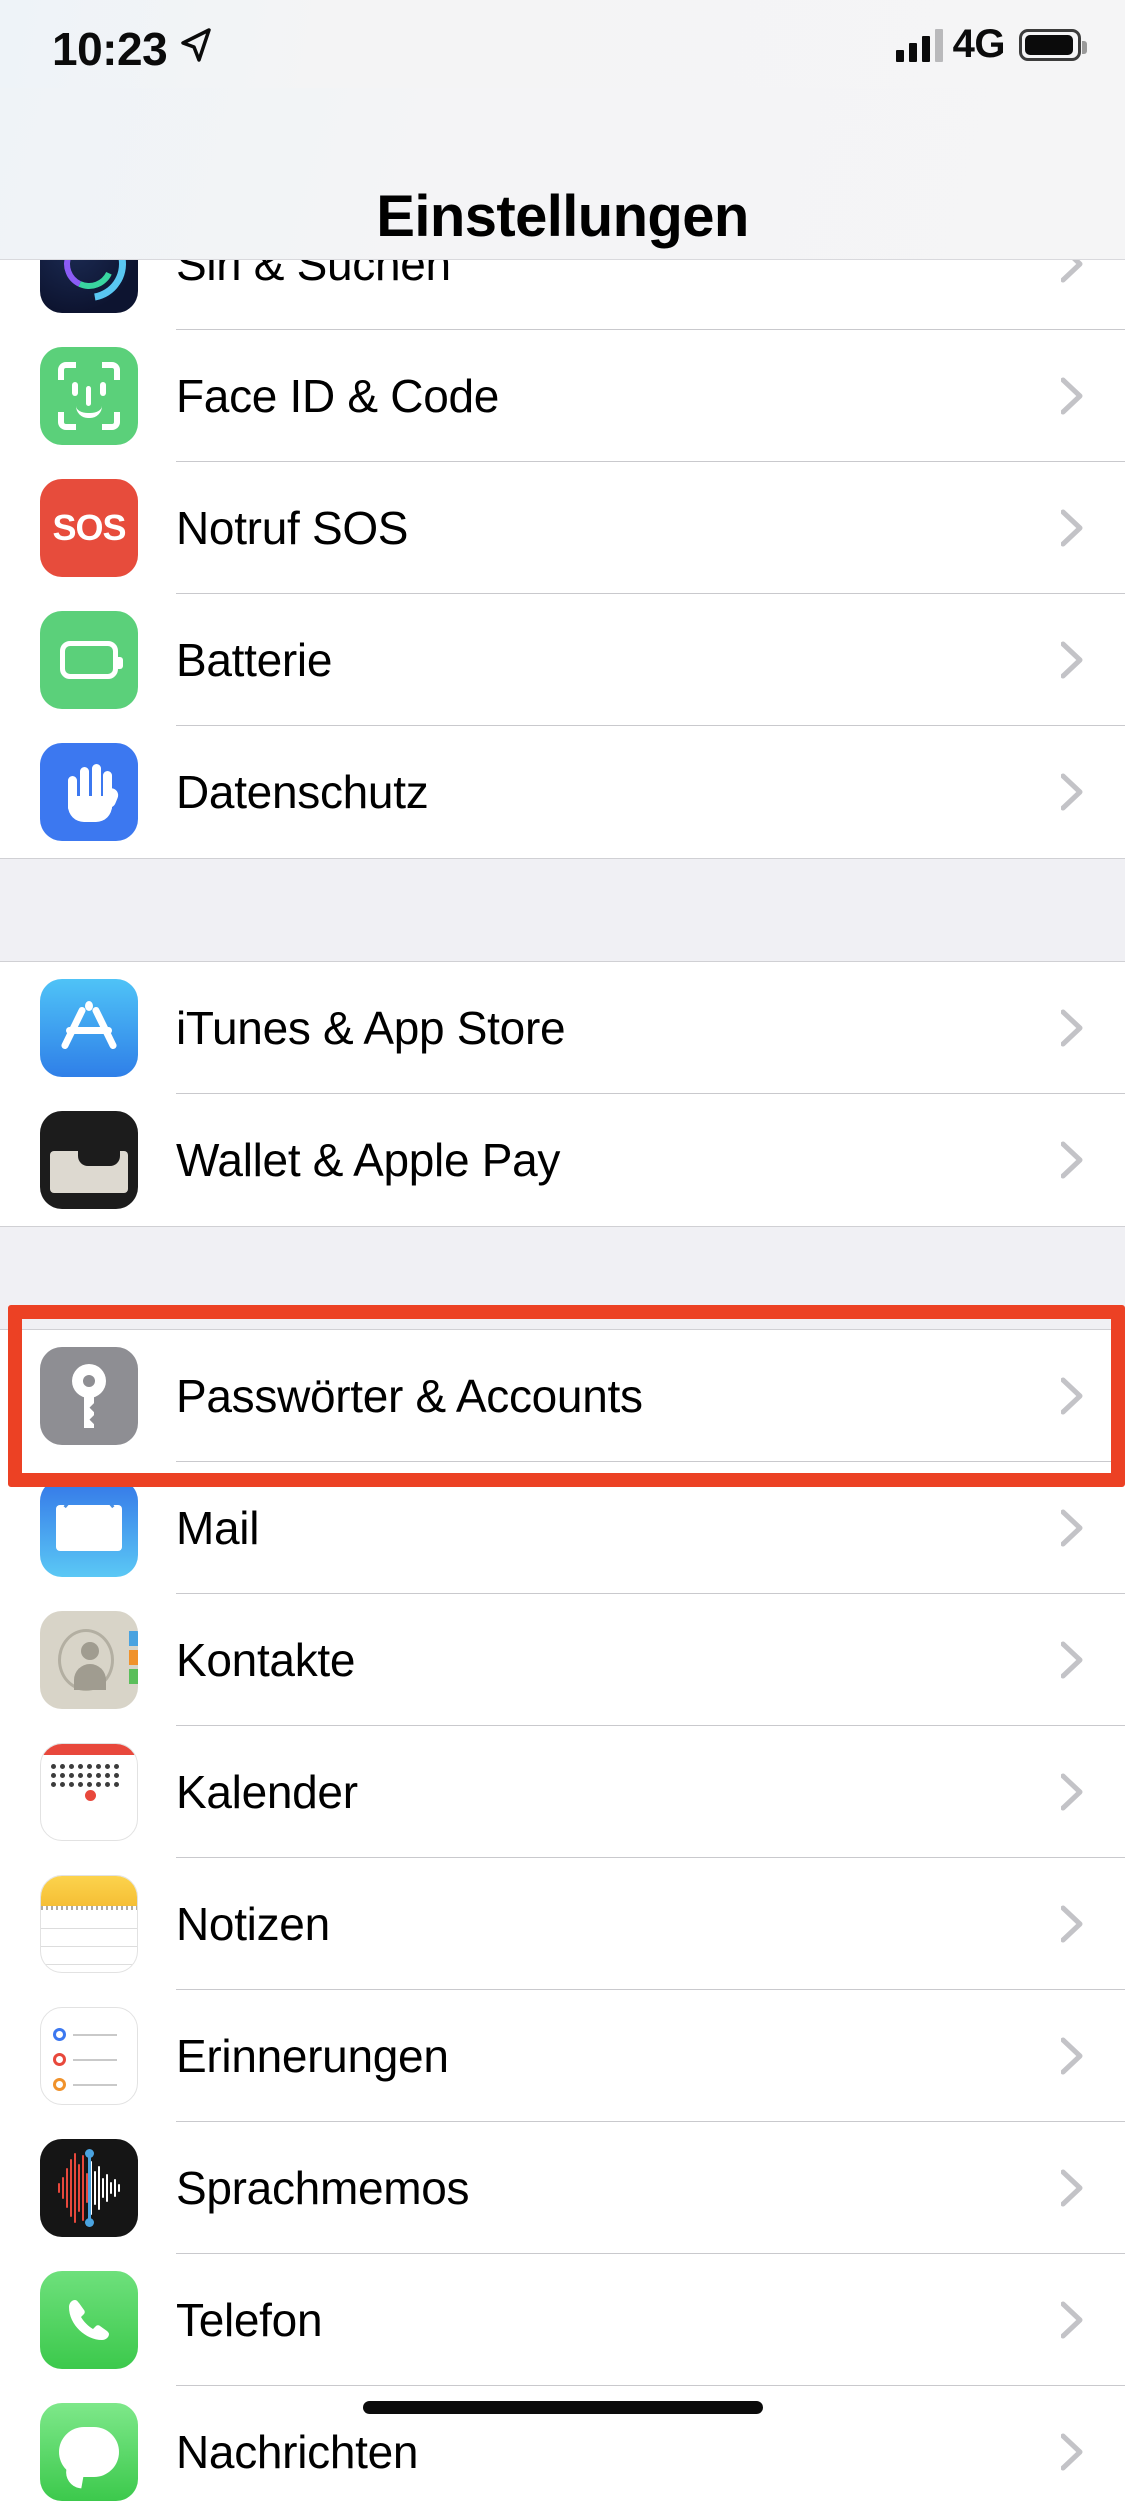 Image resolution: width=1125 pixels, height=2518 pixels. Describe the element at coordinates (110, 49) in the screenshot. I see `status-bar-time: 10:23` at that location.